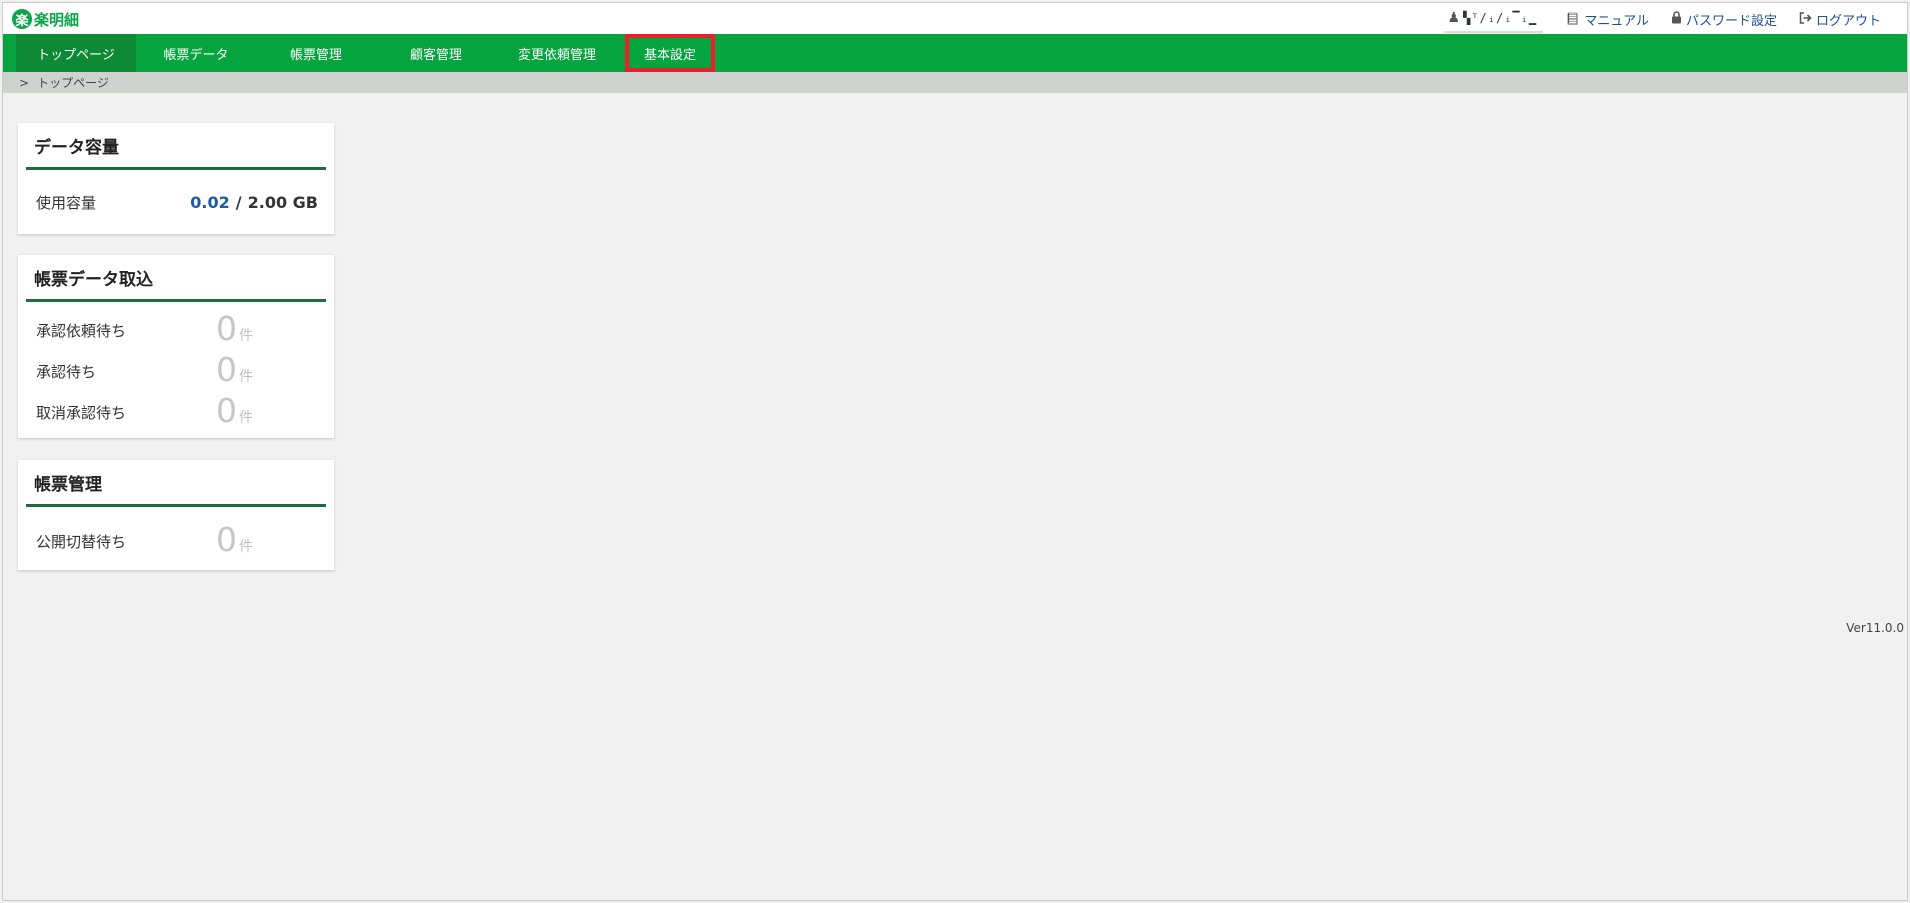 This screenshot has width=1910, height=903. Describe the element at coordinates (57, 19) in the screenshot. I see `logo-text: 楽明細` at that location.